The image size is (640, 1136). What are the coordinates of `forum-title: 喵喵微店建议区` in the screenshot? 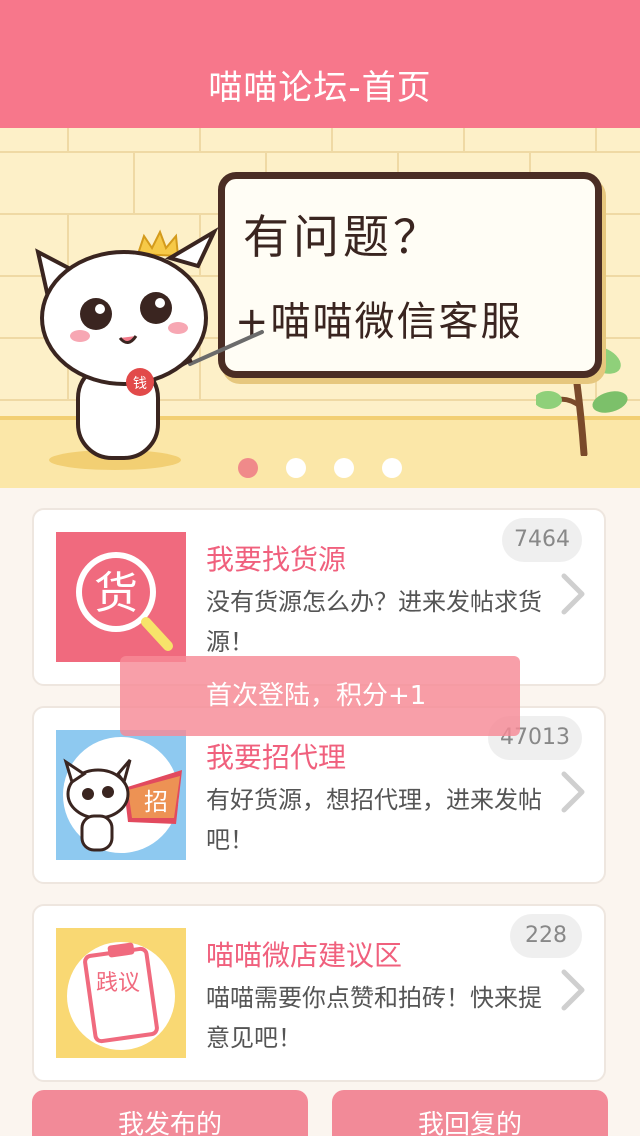 It's located at (304, 955).